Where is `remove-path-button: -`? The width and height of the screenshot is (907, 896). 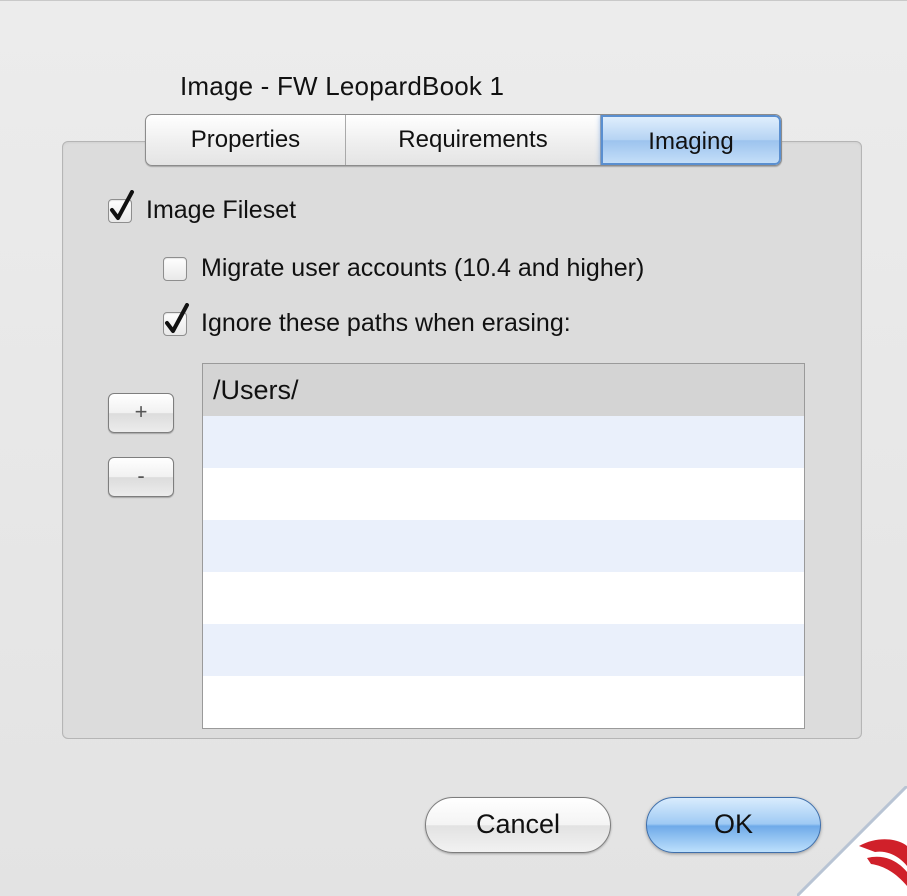
remove-path-button: - is located at coordinates (141, 477).